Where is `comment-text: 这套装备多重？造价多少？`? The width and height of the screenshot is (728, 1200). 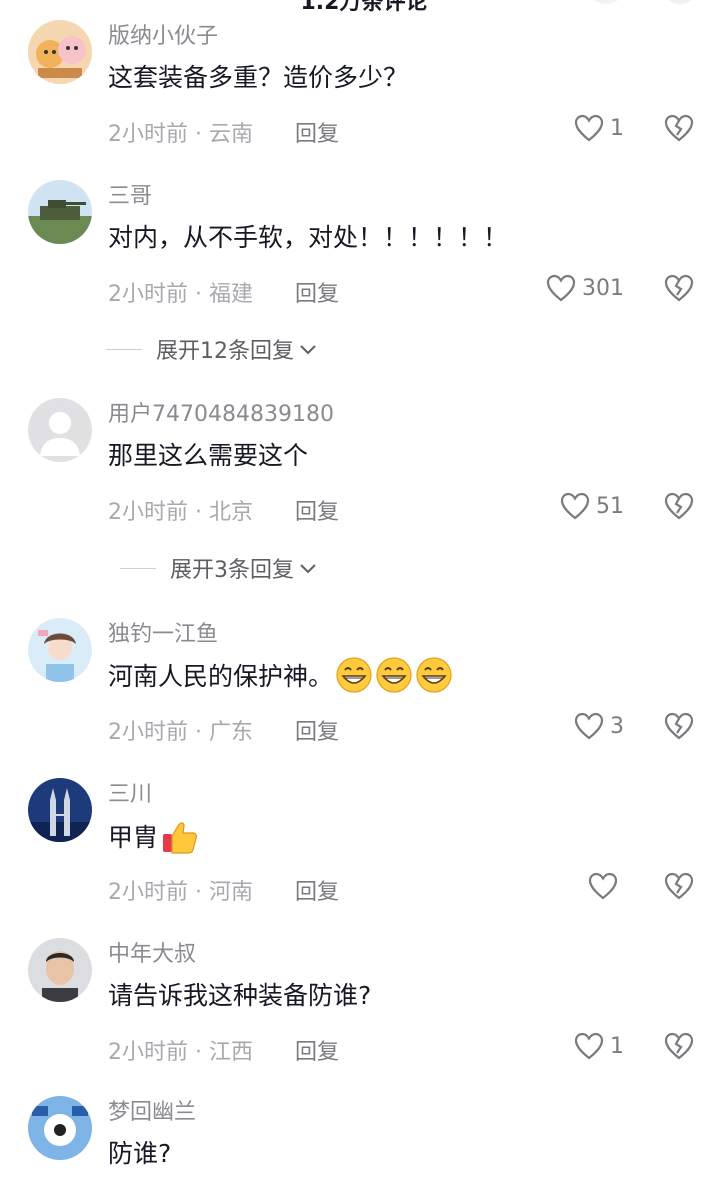
comment-text: 这套装备多重？造价多少？ is located at coordinates (258, 77).